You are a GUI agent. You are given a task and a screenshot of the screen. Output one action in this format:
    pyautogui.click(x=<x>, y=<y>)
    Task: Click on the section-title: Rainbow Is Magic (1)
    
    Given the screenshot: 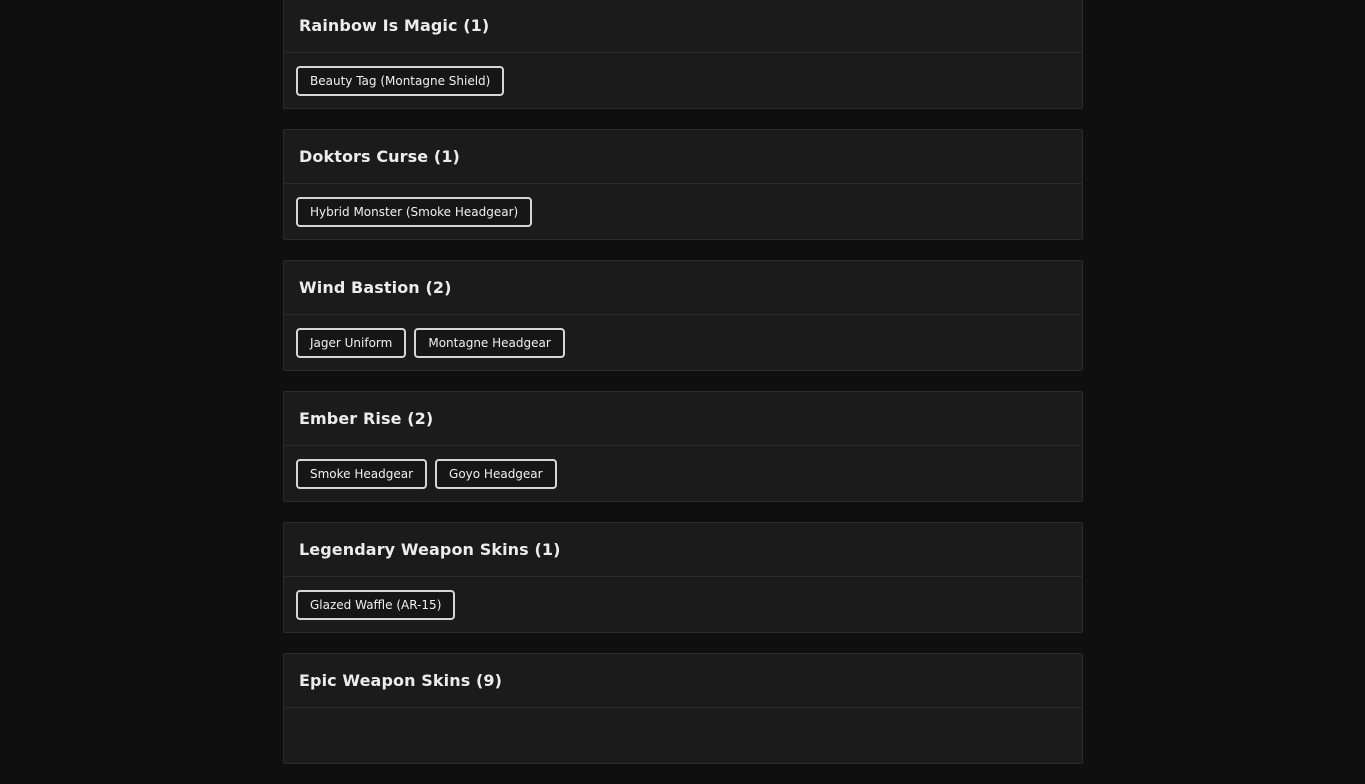 What is the action you would take?
    pyautogui.click(x=394, y=25)
    